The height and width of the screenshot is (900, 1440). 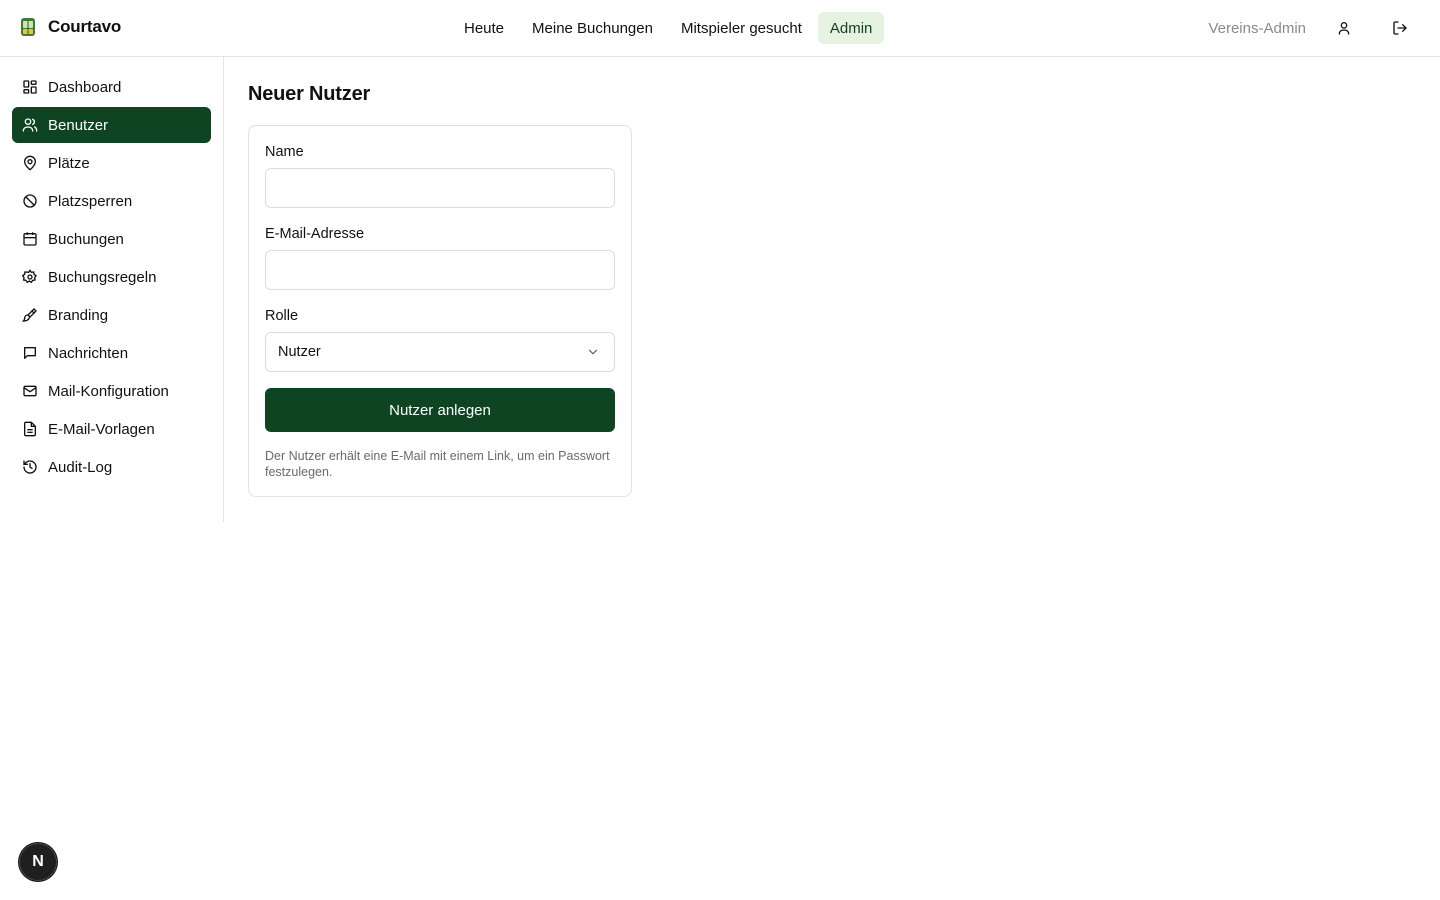 I want to click on header-actions: Vereins-Admin, so click(x=1312, y=28).